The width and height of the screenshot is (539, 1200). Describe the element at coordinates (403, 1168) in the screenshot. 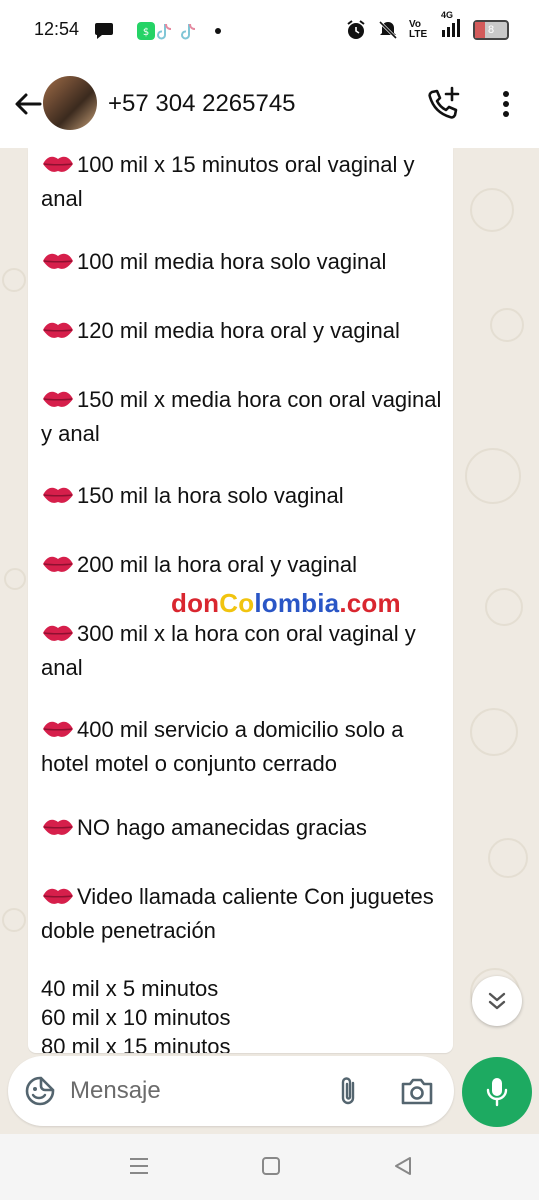

I see `back-nav-icon` at that location.